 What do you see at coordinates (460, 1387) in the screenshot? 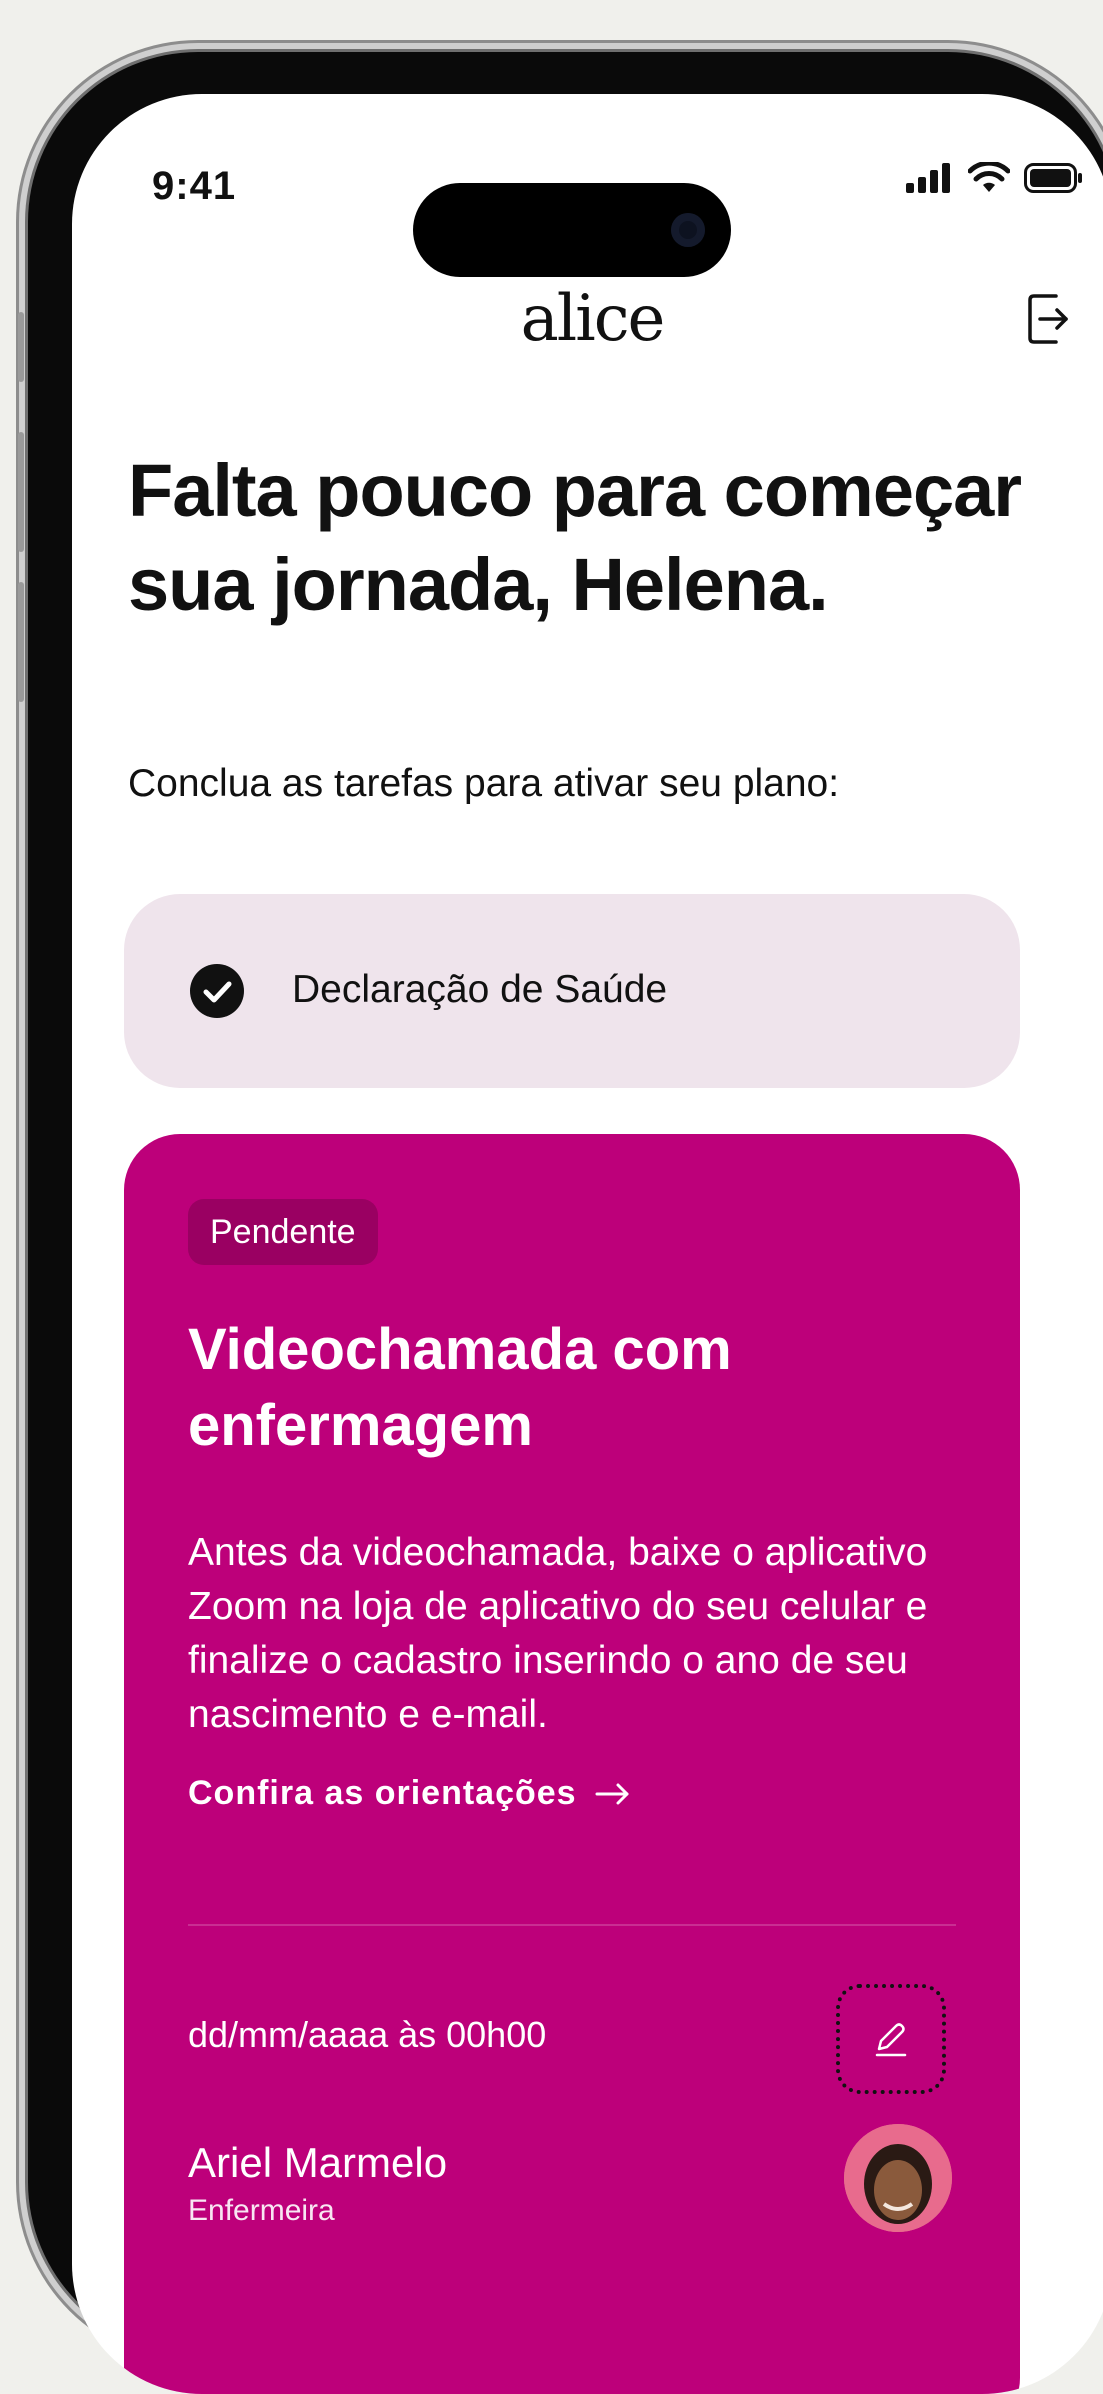
I see `task-title: Videochamada com enfermagem` at bounding box center [460, 1387].